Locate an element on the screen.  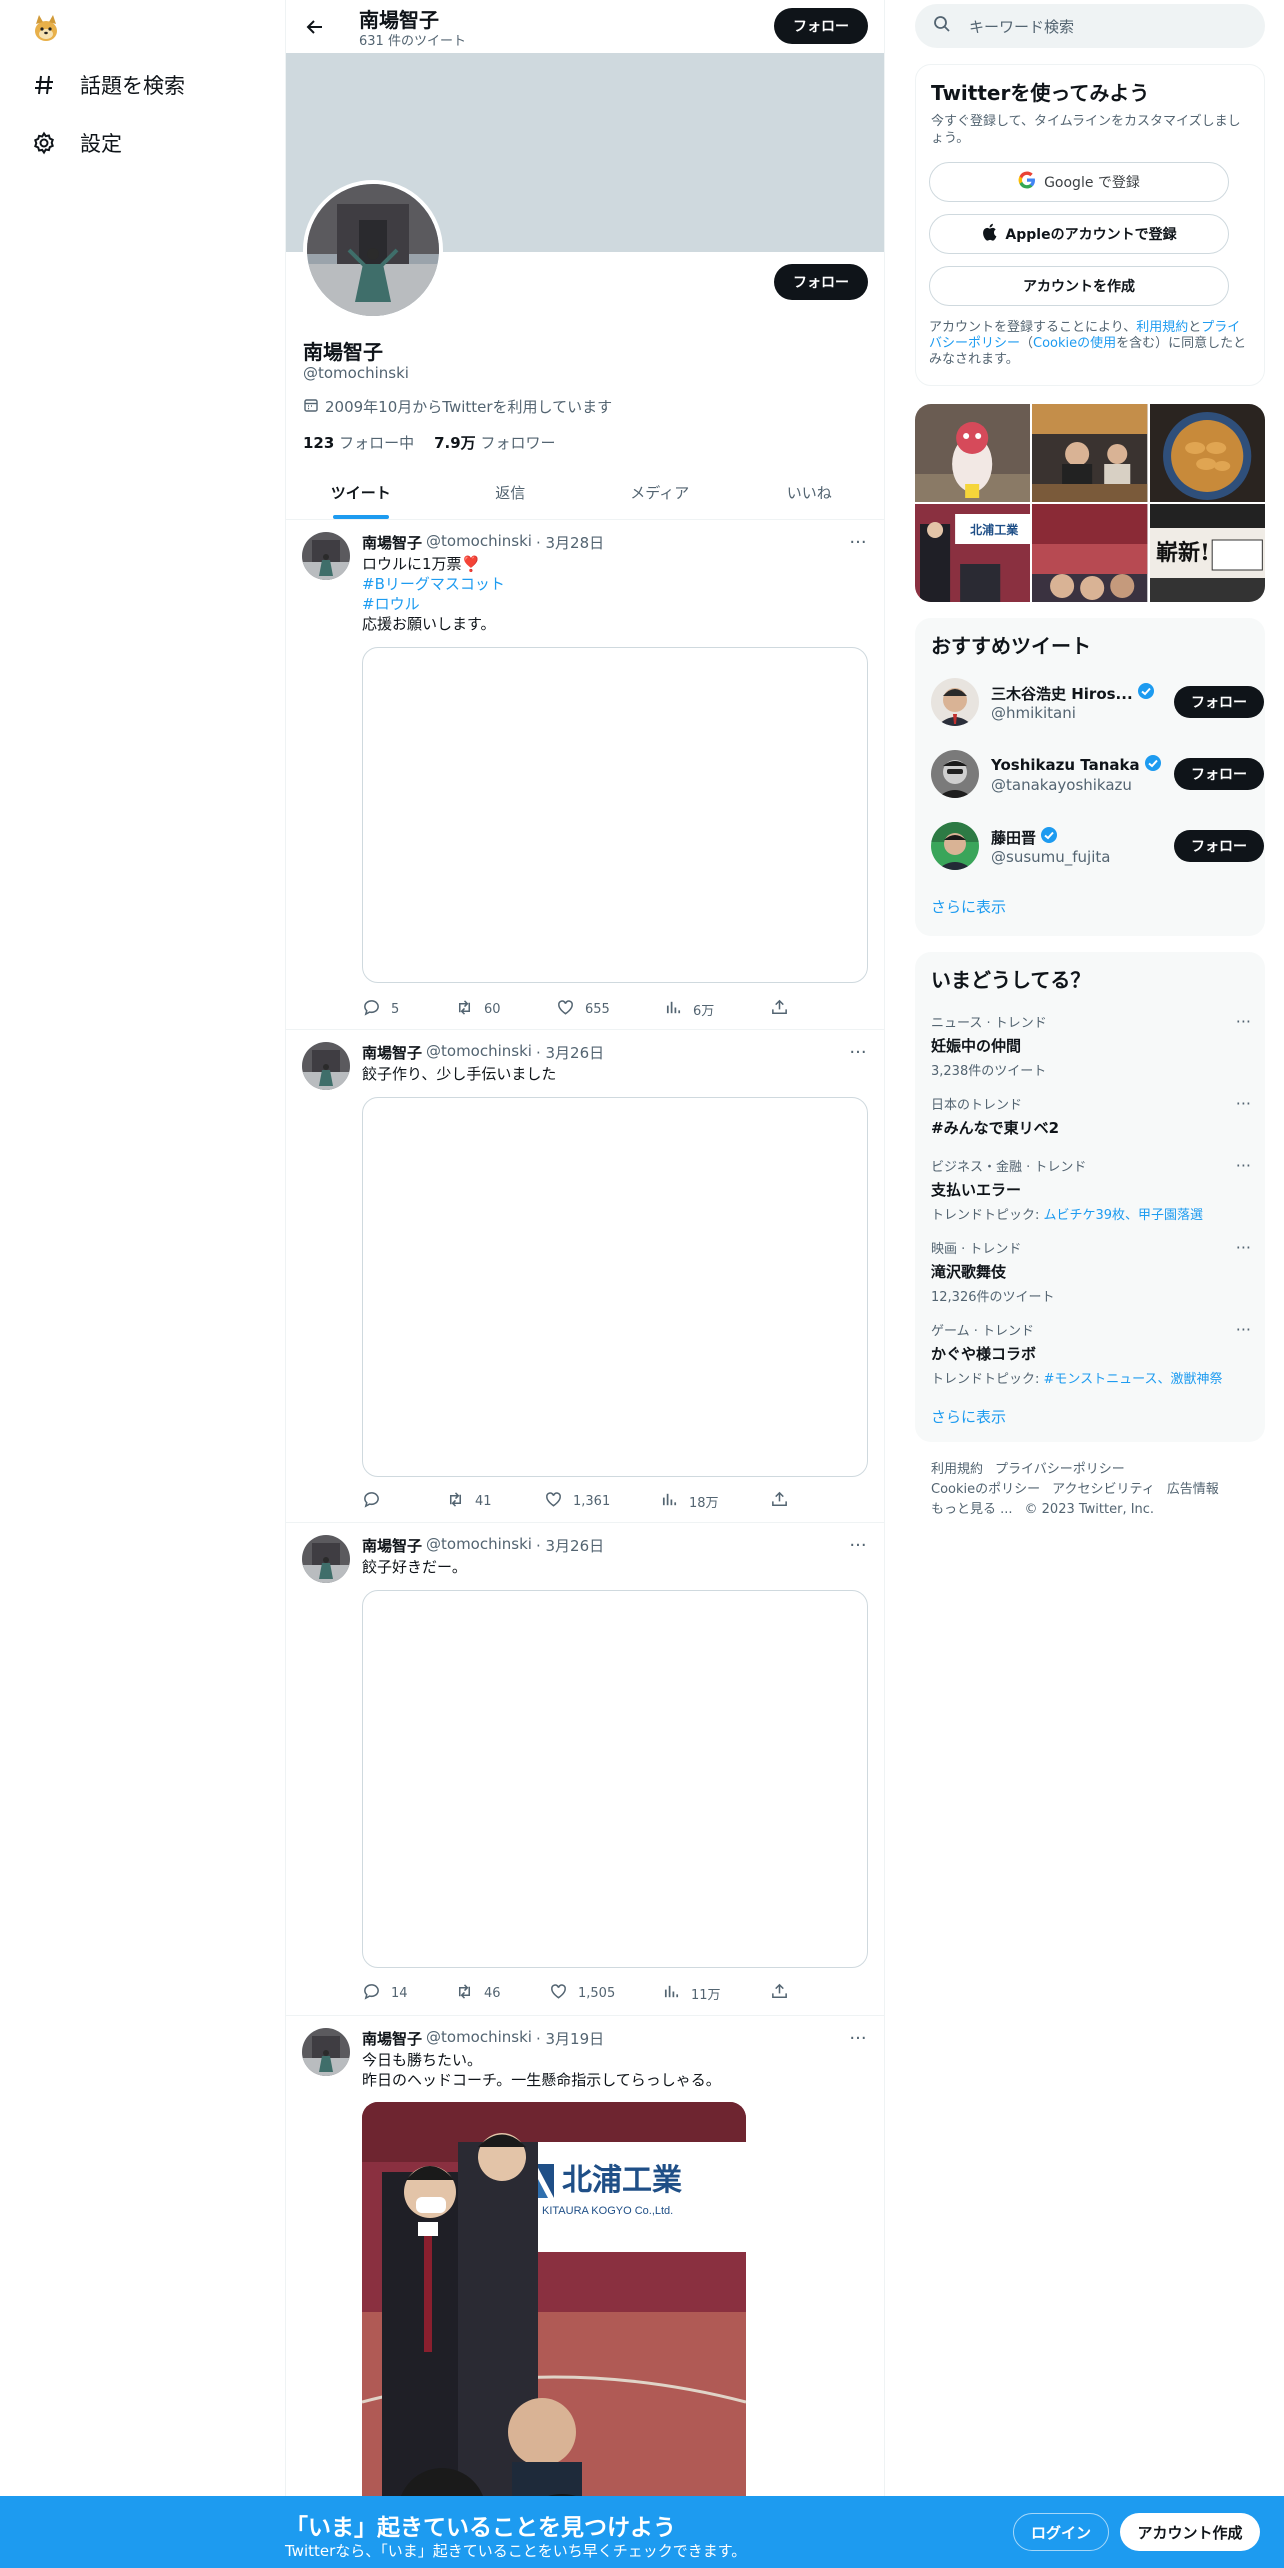
site-logo-icon is located at coordinates (46, 28).